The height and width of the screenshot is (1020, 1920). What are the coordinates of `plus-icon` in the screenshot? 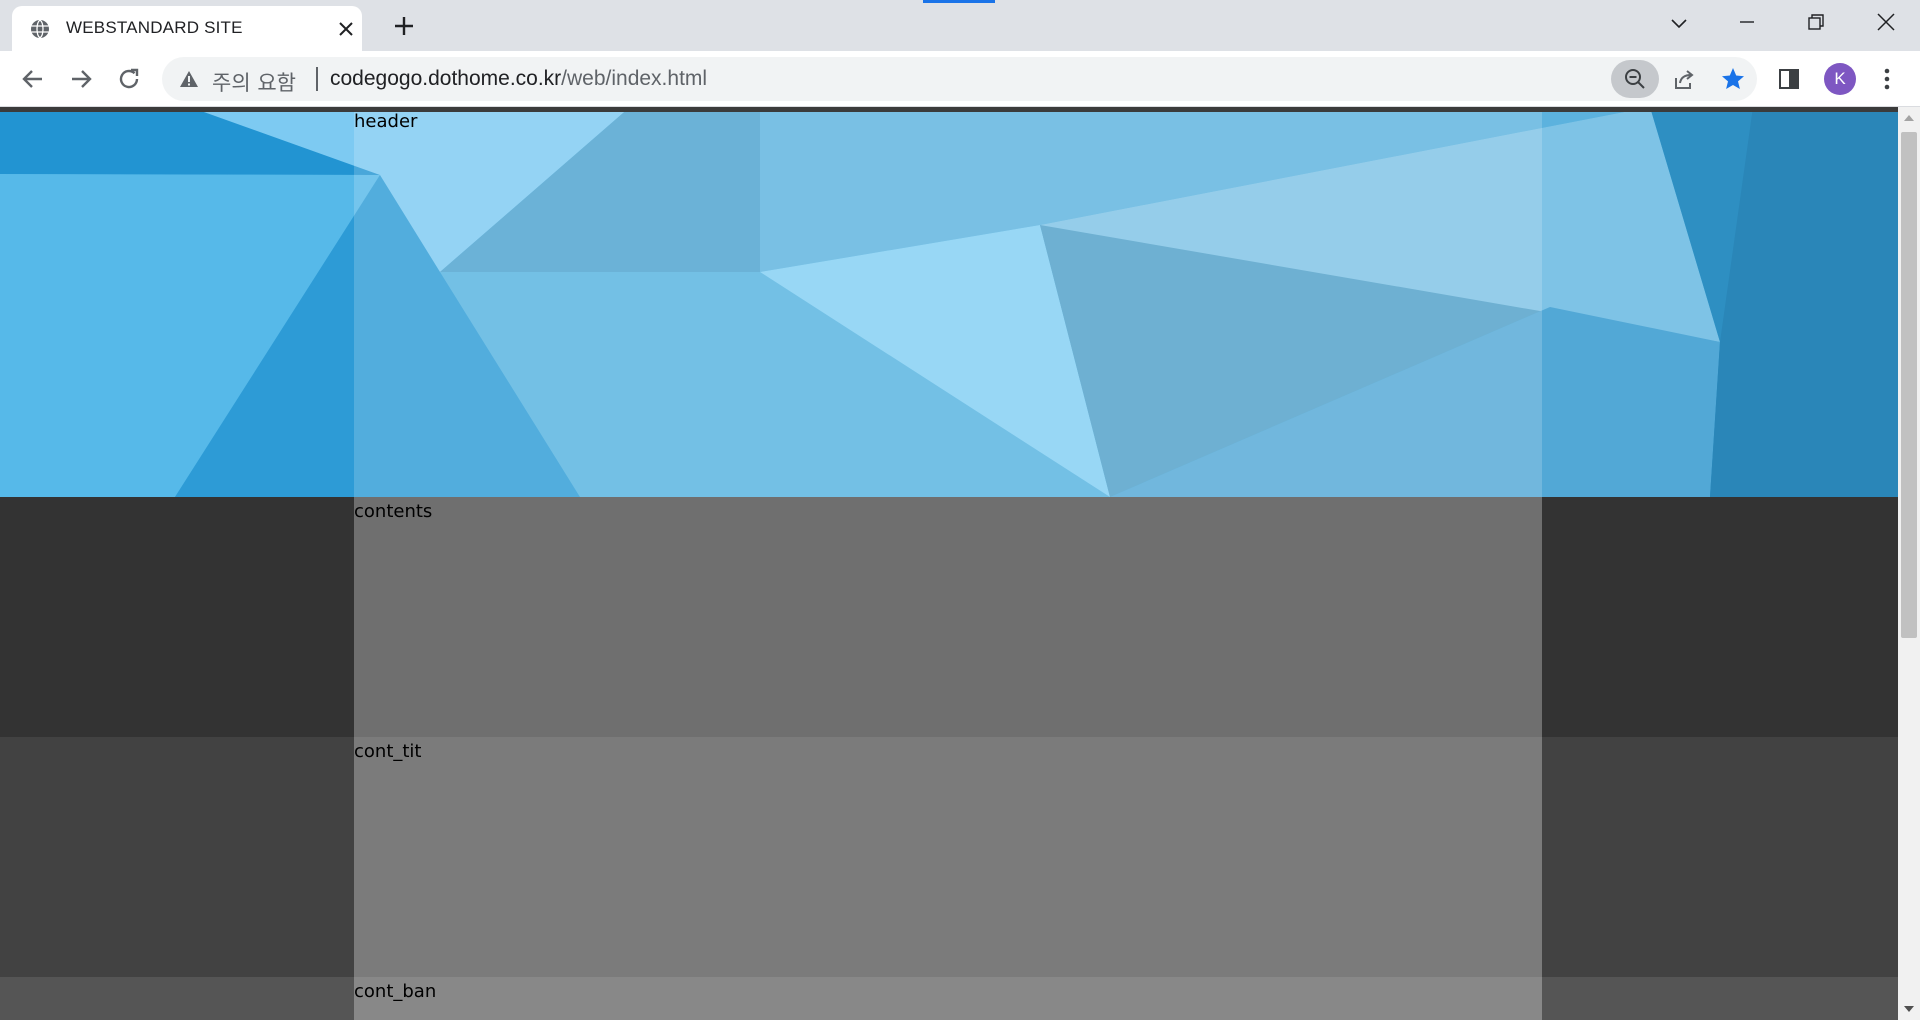 It's located at (404, 26).